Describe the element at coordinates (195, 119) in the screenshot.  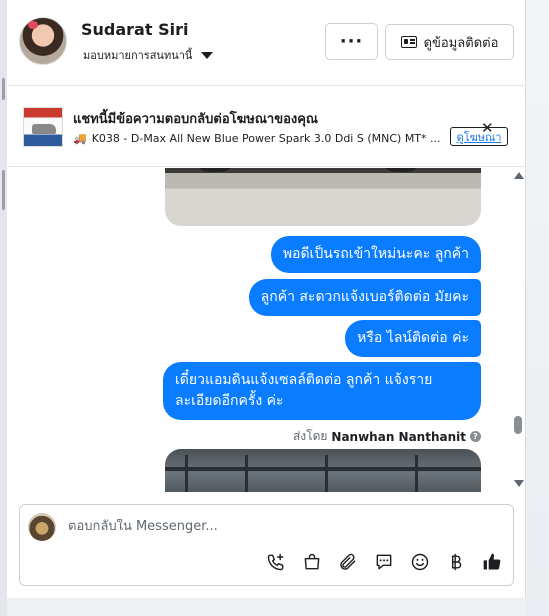
I see `ad-banner-title: แชทนี้มีข้อความตอบกลับต่อโฆษณาของคุณ` at that location.